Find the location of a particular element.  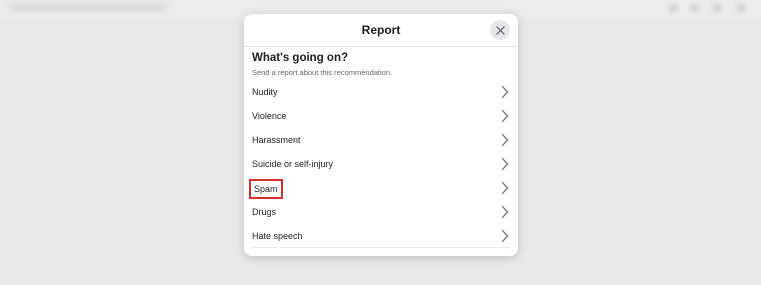

background-page-title is located at coordinates (88, 7).